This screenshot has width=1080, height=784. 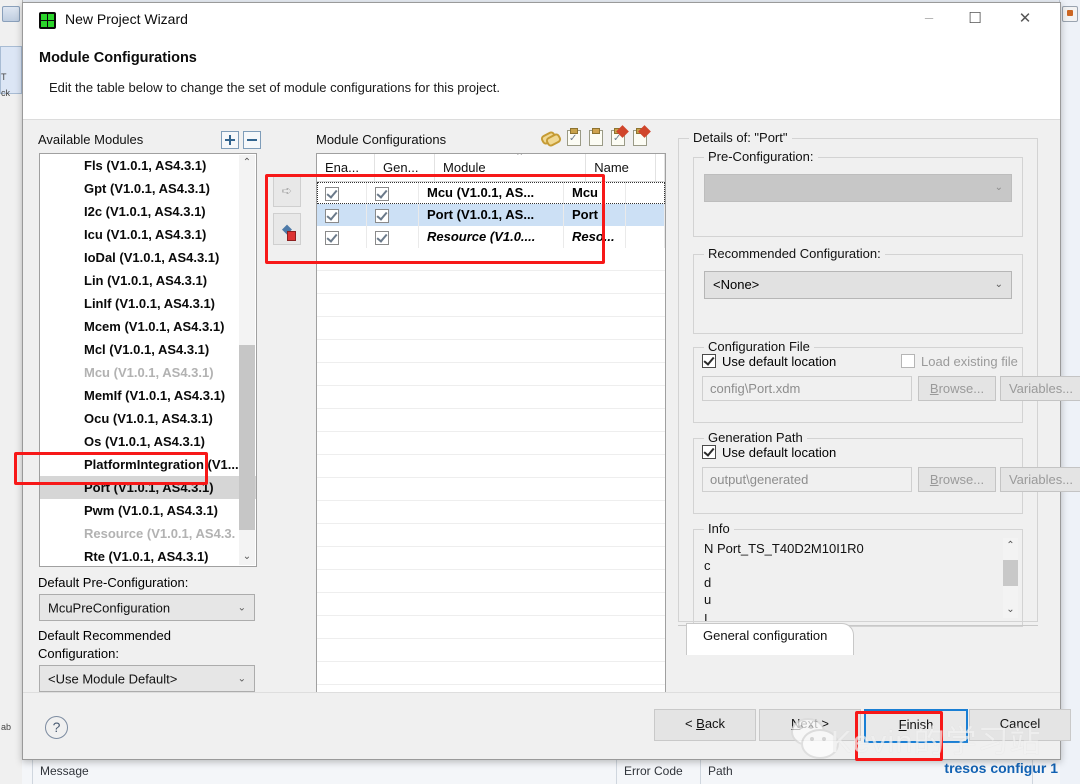 What do you see at coordinates (148, 303) in the screenshot?
I see `available-module-item: LinIf (V1.0.1, AS4.3.1)` at bounding box center [148, 303].